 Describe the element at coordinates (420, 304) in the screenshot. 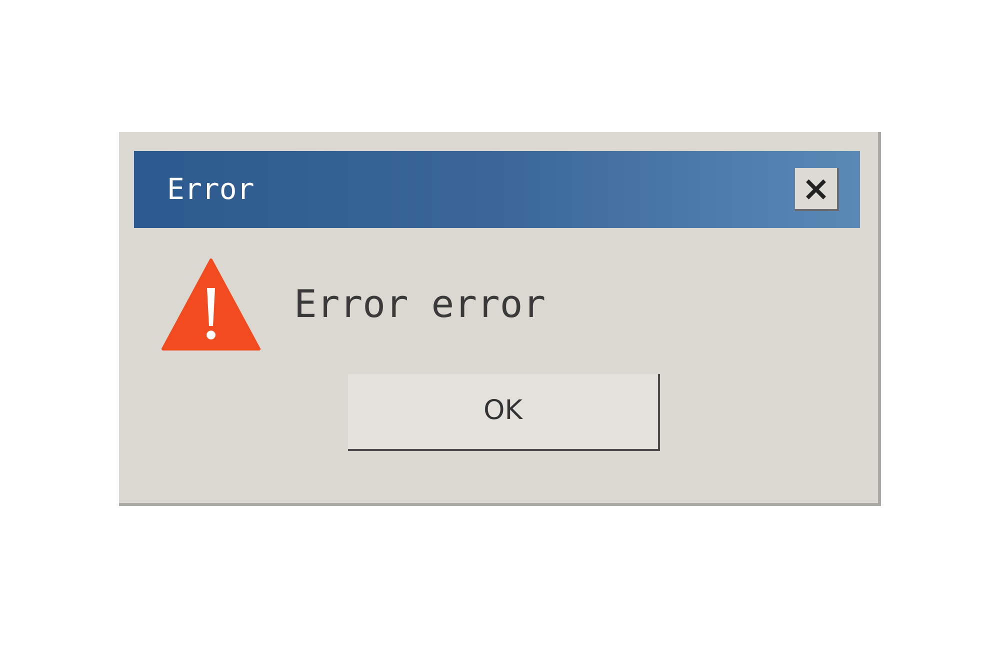

I see `error-message: Error error` at that location.